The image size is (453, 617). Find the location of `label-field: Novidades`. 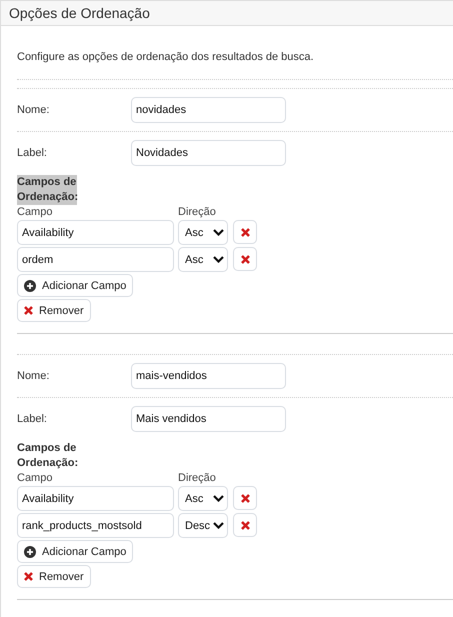

label-field: Novidades is located at coordinates (208, 153).